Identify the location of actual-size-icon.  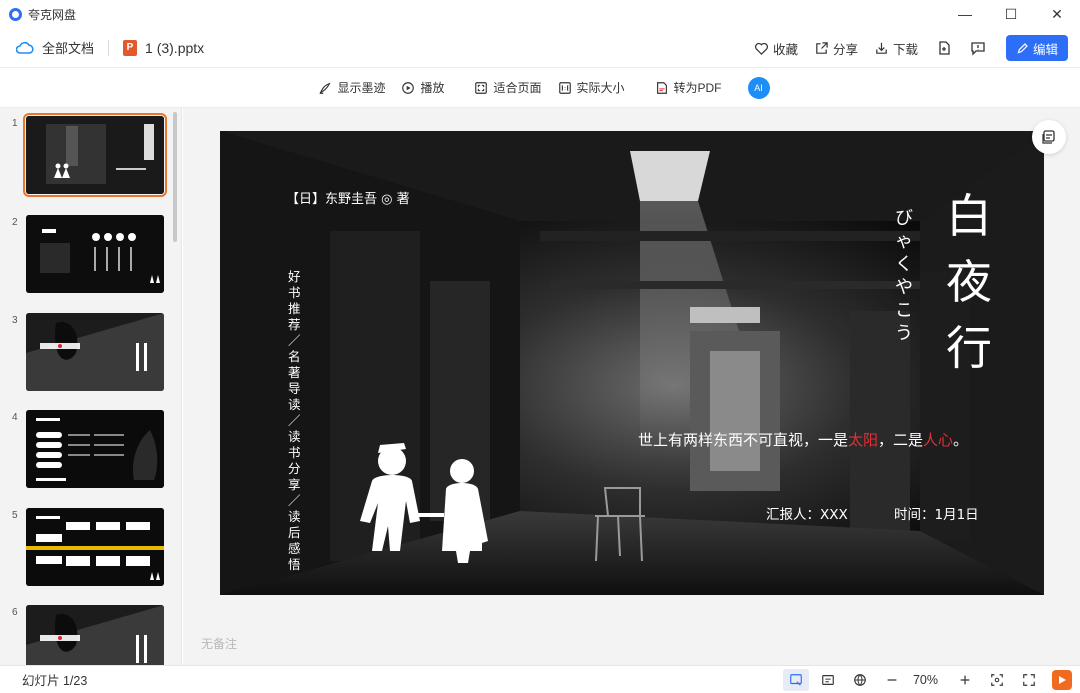
(564, 87).